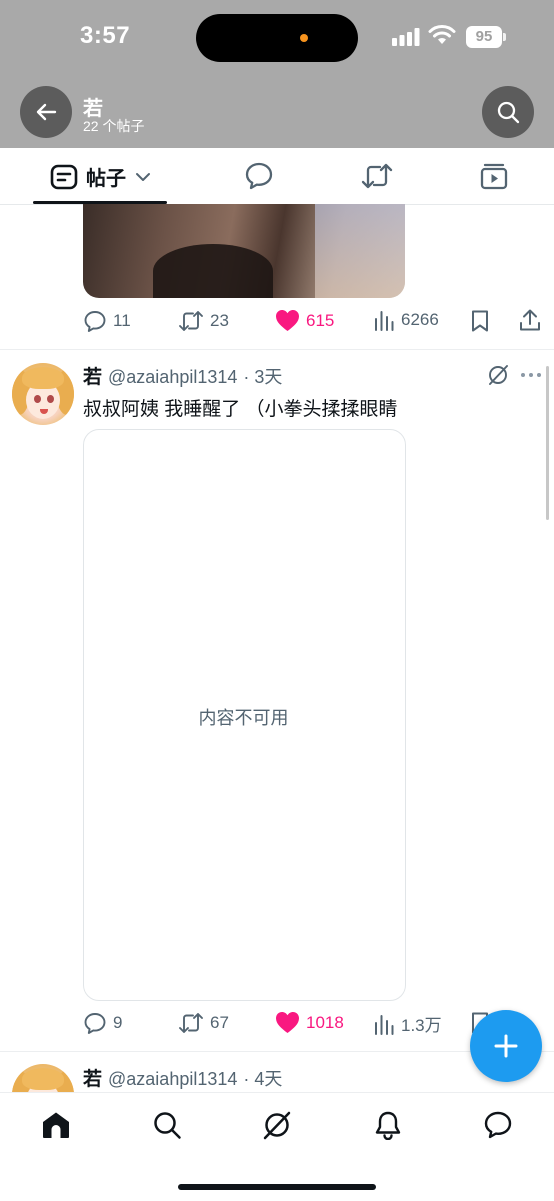 Image resolution: width=554 pixels, height=1201 pixels. Describe the element at coordinates (406, 37) in the screenshot. I see `cellular-signal-icon` at that location.